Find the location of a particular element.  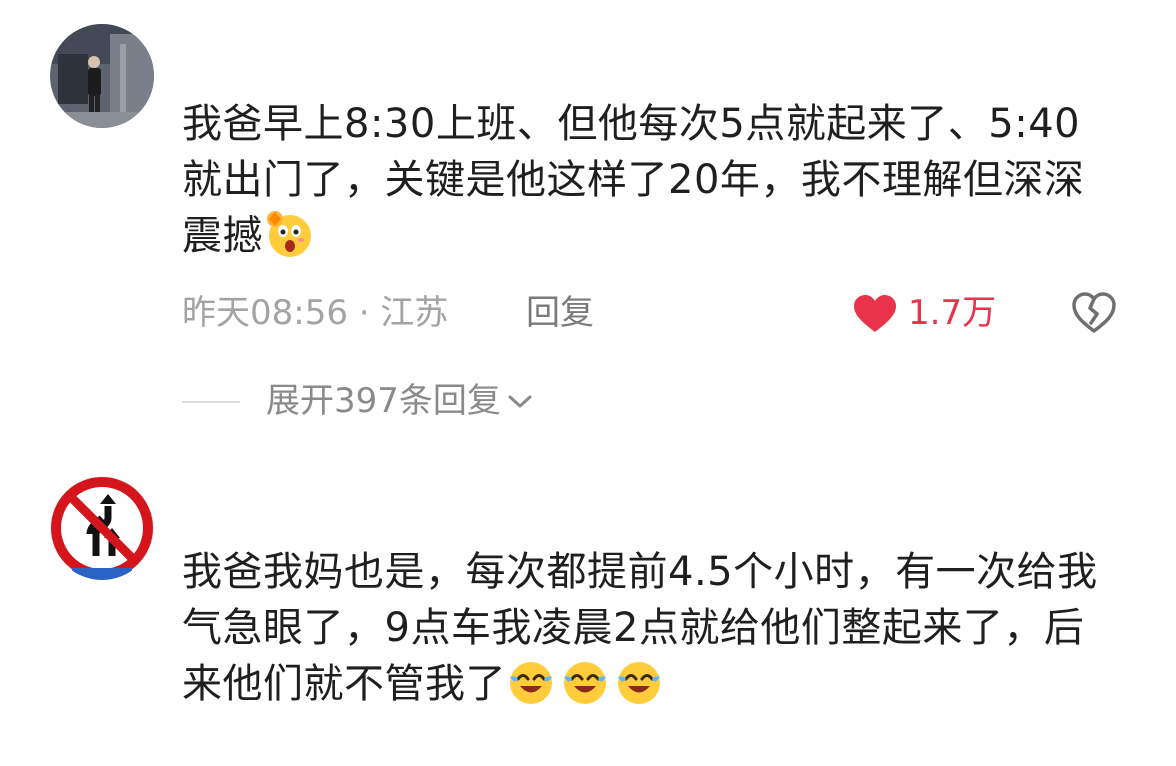

timestamp-location: 昨天08:56 · 江苏 is located at coordinates (315, 313).